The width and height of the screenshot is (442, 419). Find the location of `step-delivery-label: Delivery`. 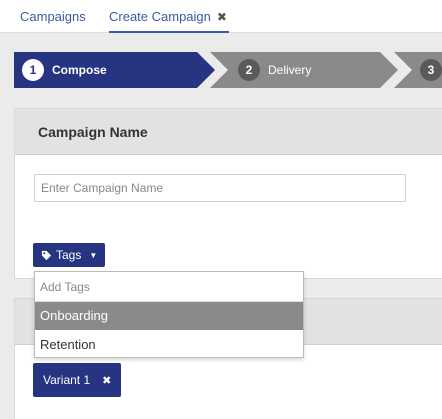

step-delivery-label: Delivery is located at coordinates (290, 70).